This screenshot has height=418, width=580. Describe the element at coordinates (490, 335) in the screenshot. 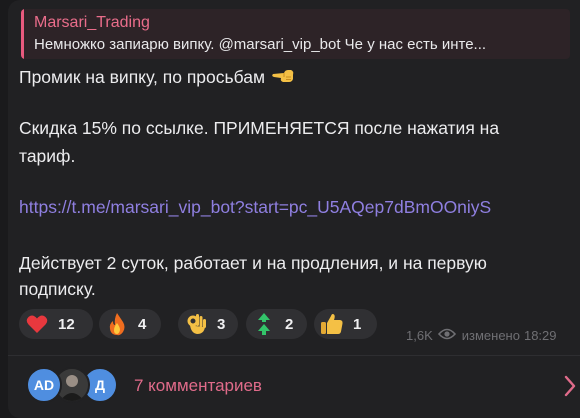

I see `edited-label: изменено` at that location.